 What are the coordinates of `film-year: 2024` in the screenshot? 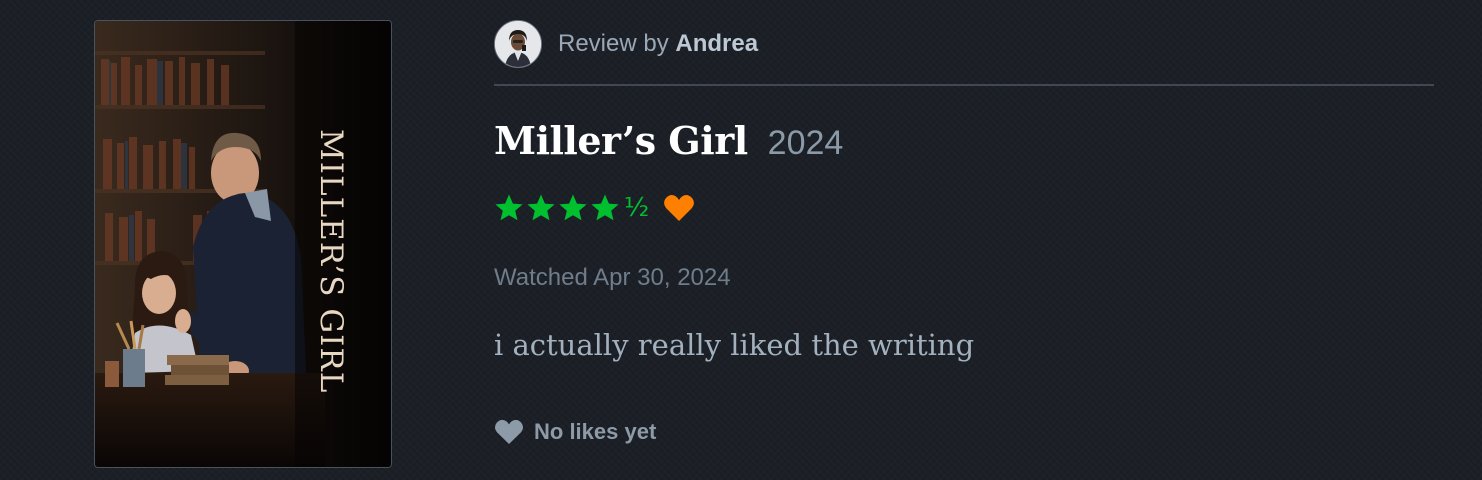 It's located at (806, 143).